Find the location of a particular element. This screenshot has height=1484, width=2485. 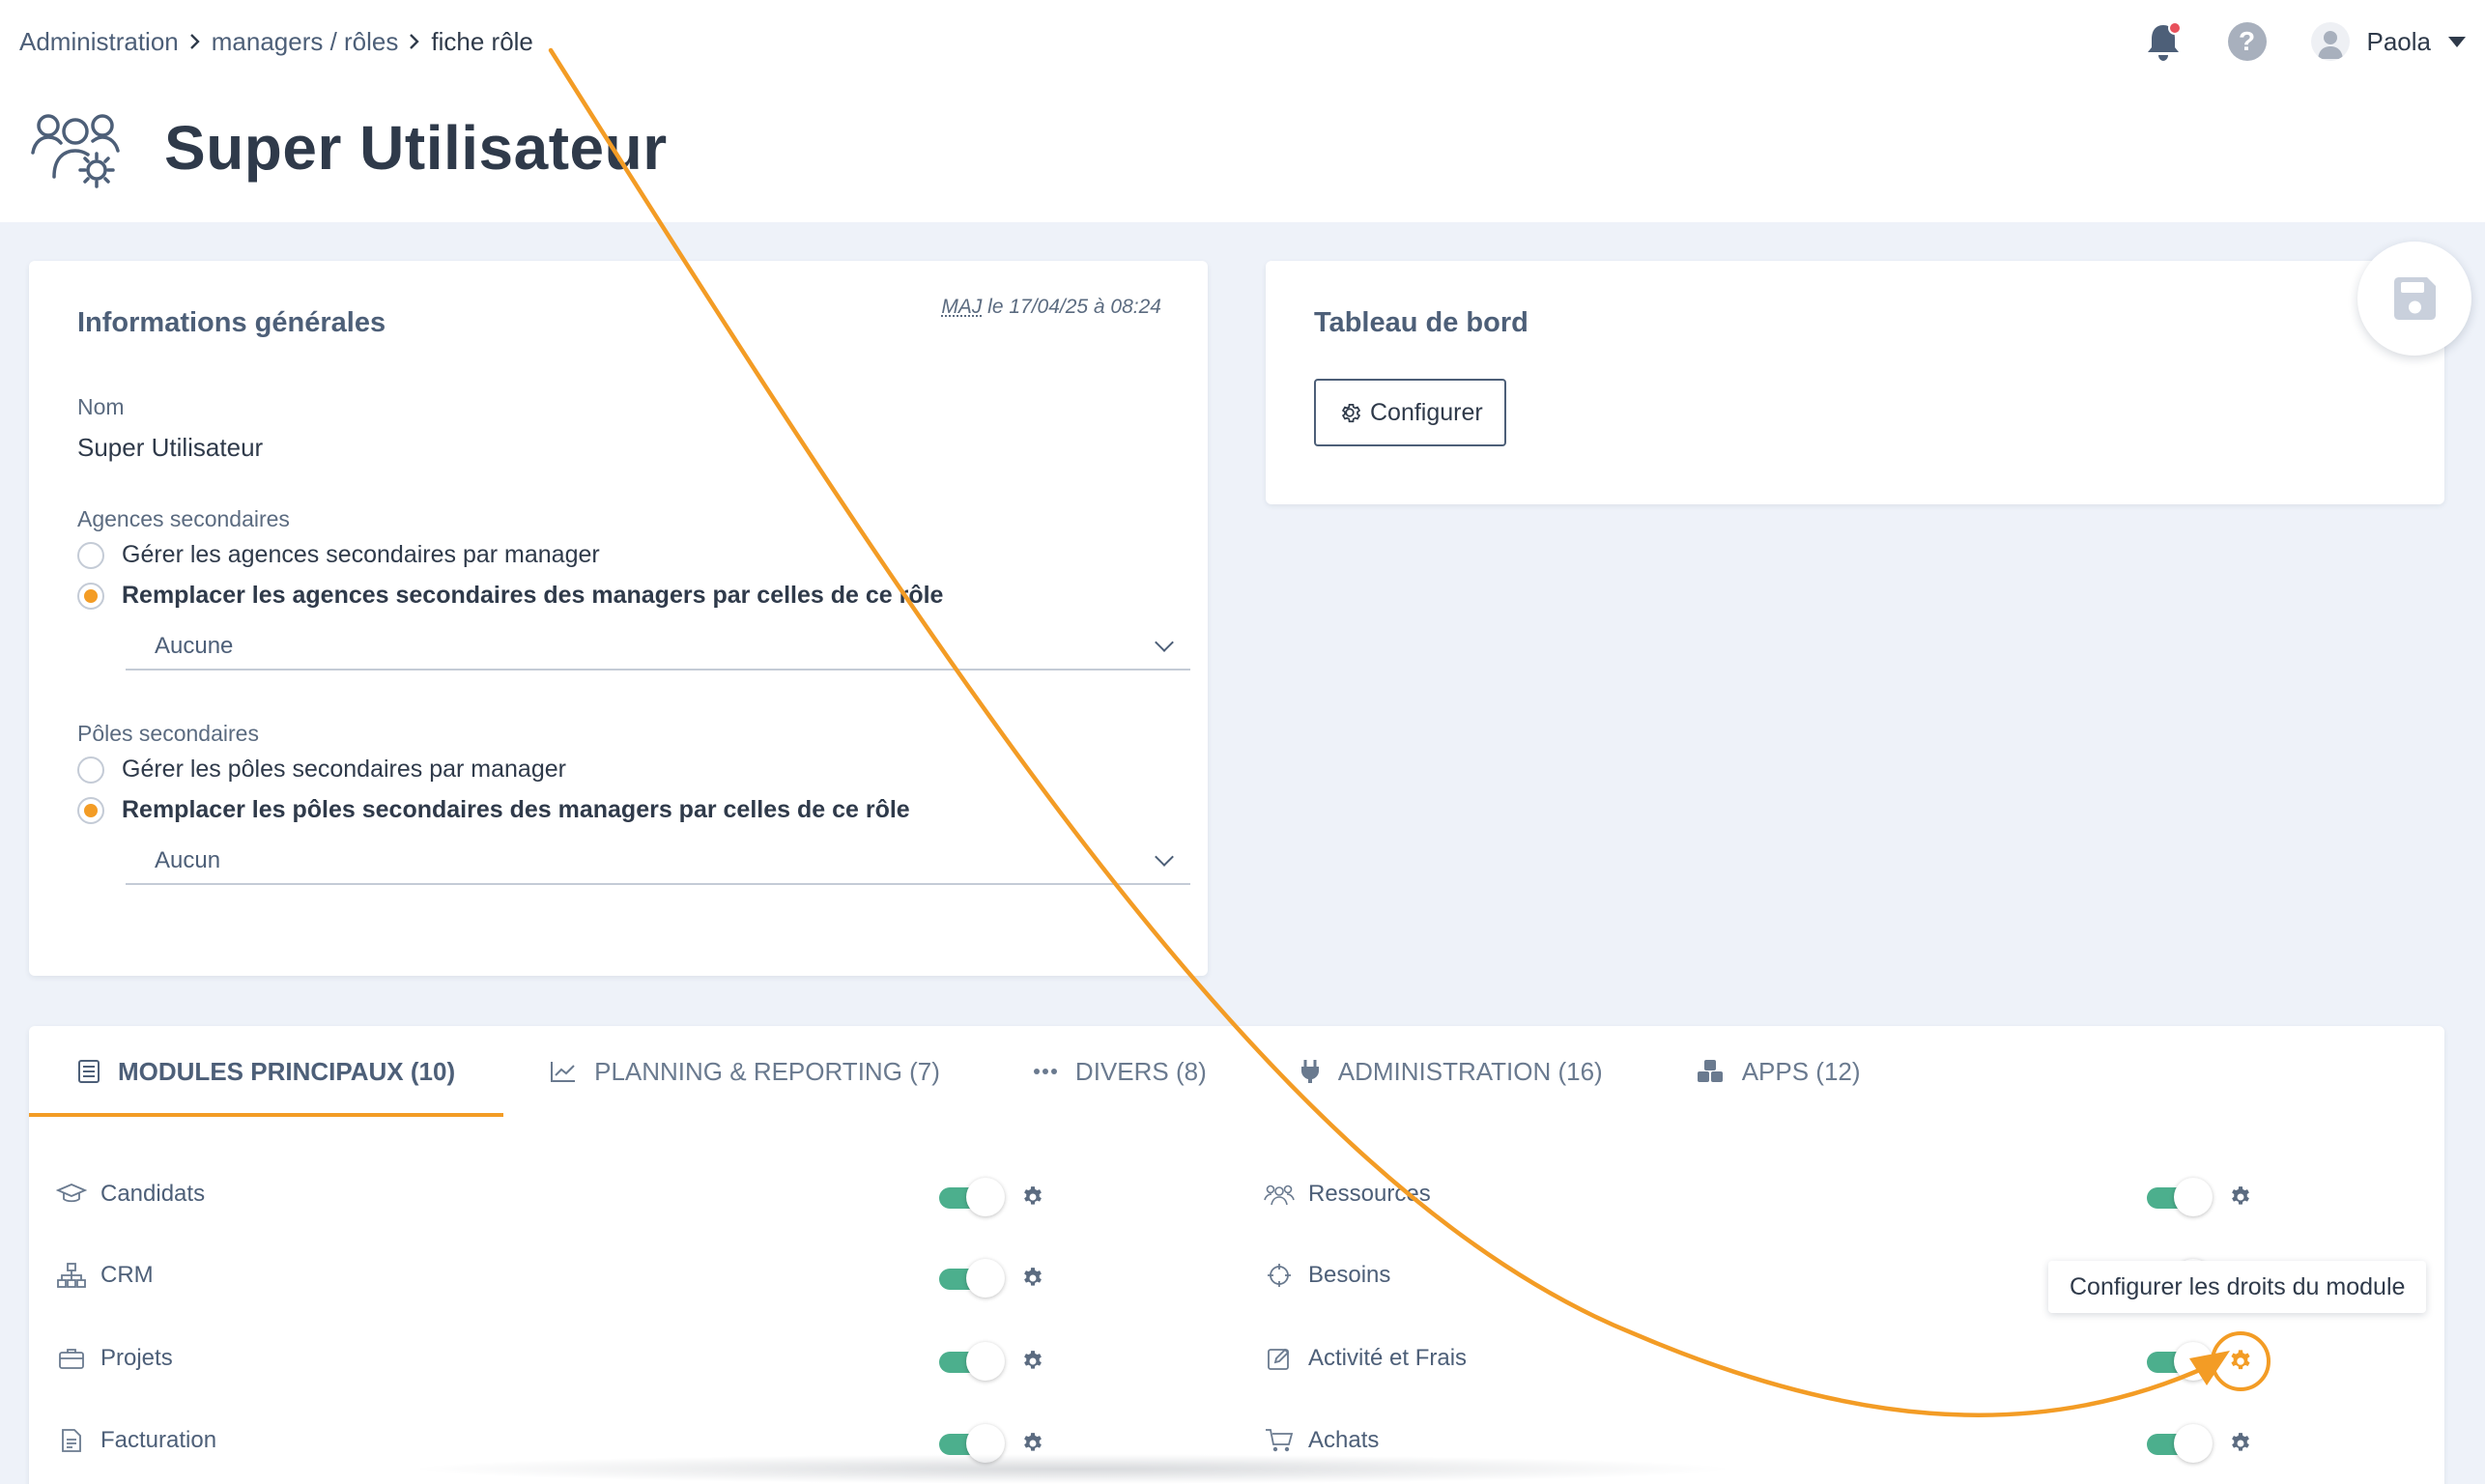

breadcrumb-current: fiche rôle is located at coordinates (482, 42).